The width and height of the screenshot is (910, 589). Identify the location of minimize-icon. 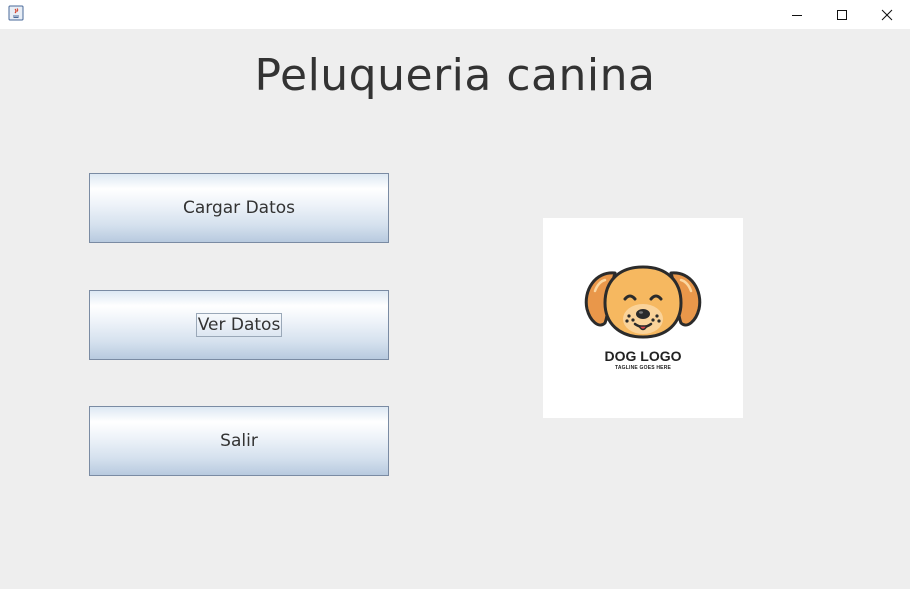
(797, 15).